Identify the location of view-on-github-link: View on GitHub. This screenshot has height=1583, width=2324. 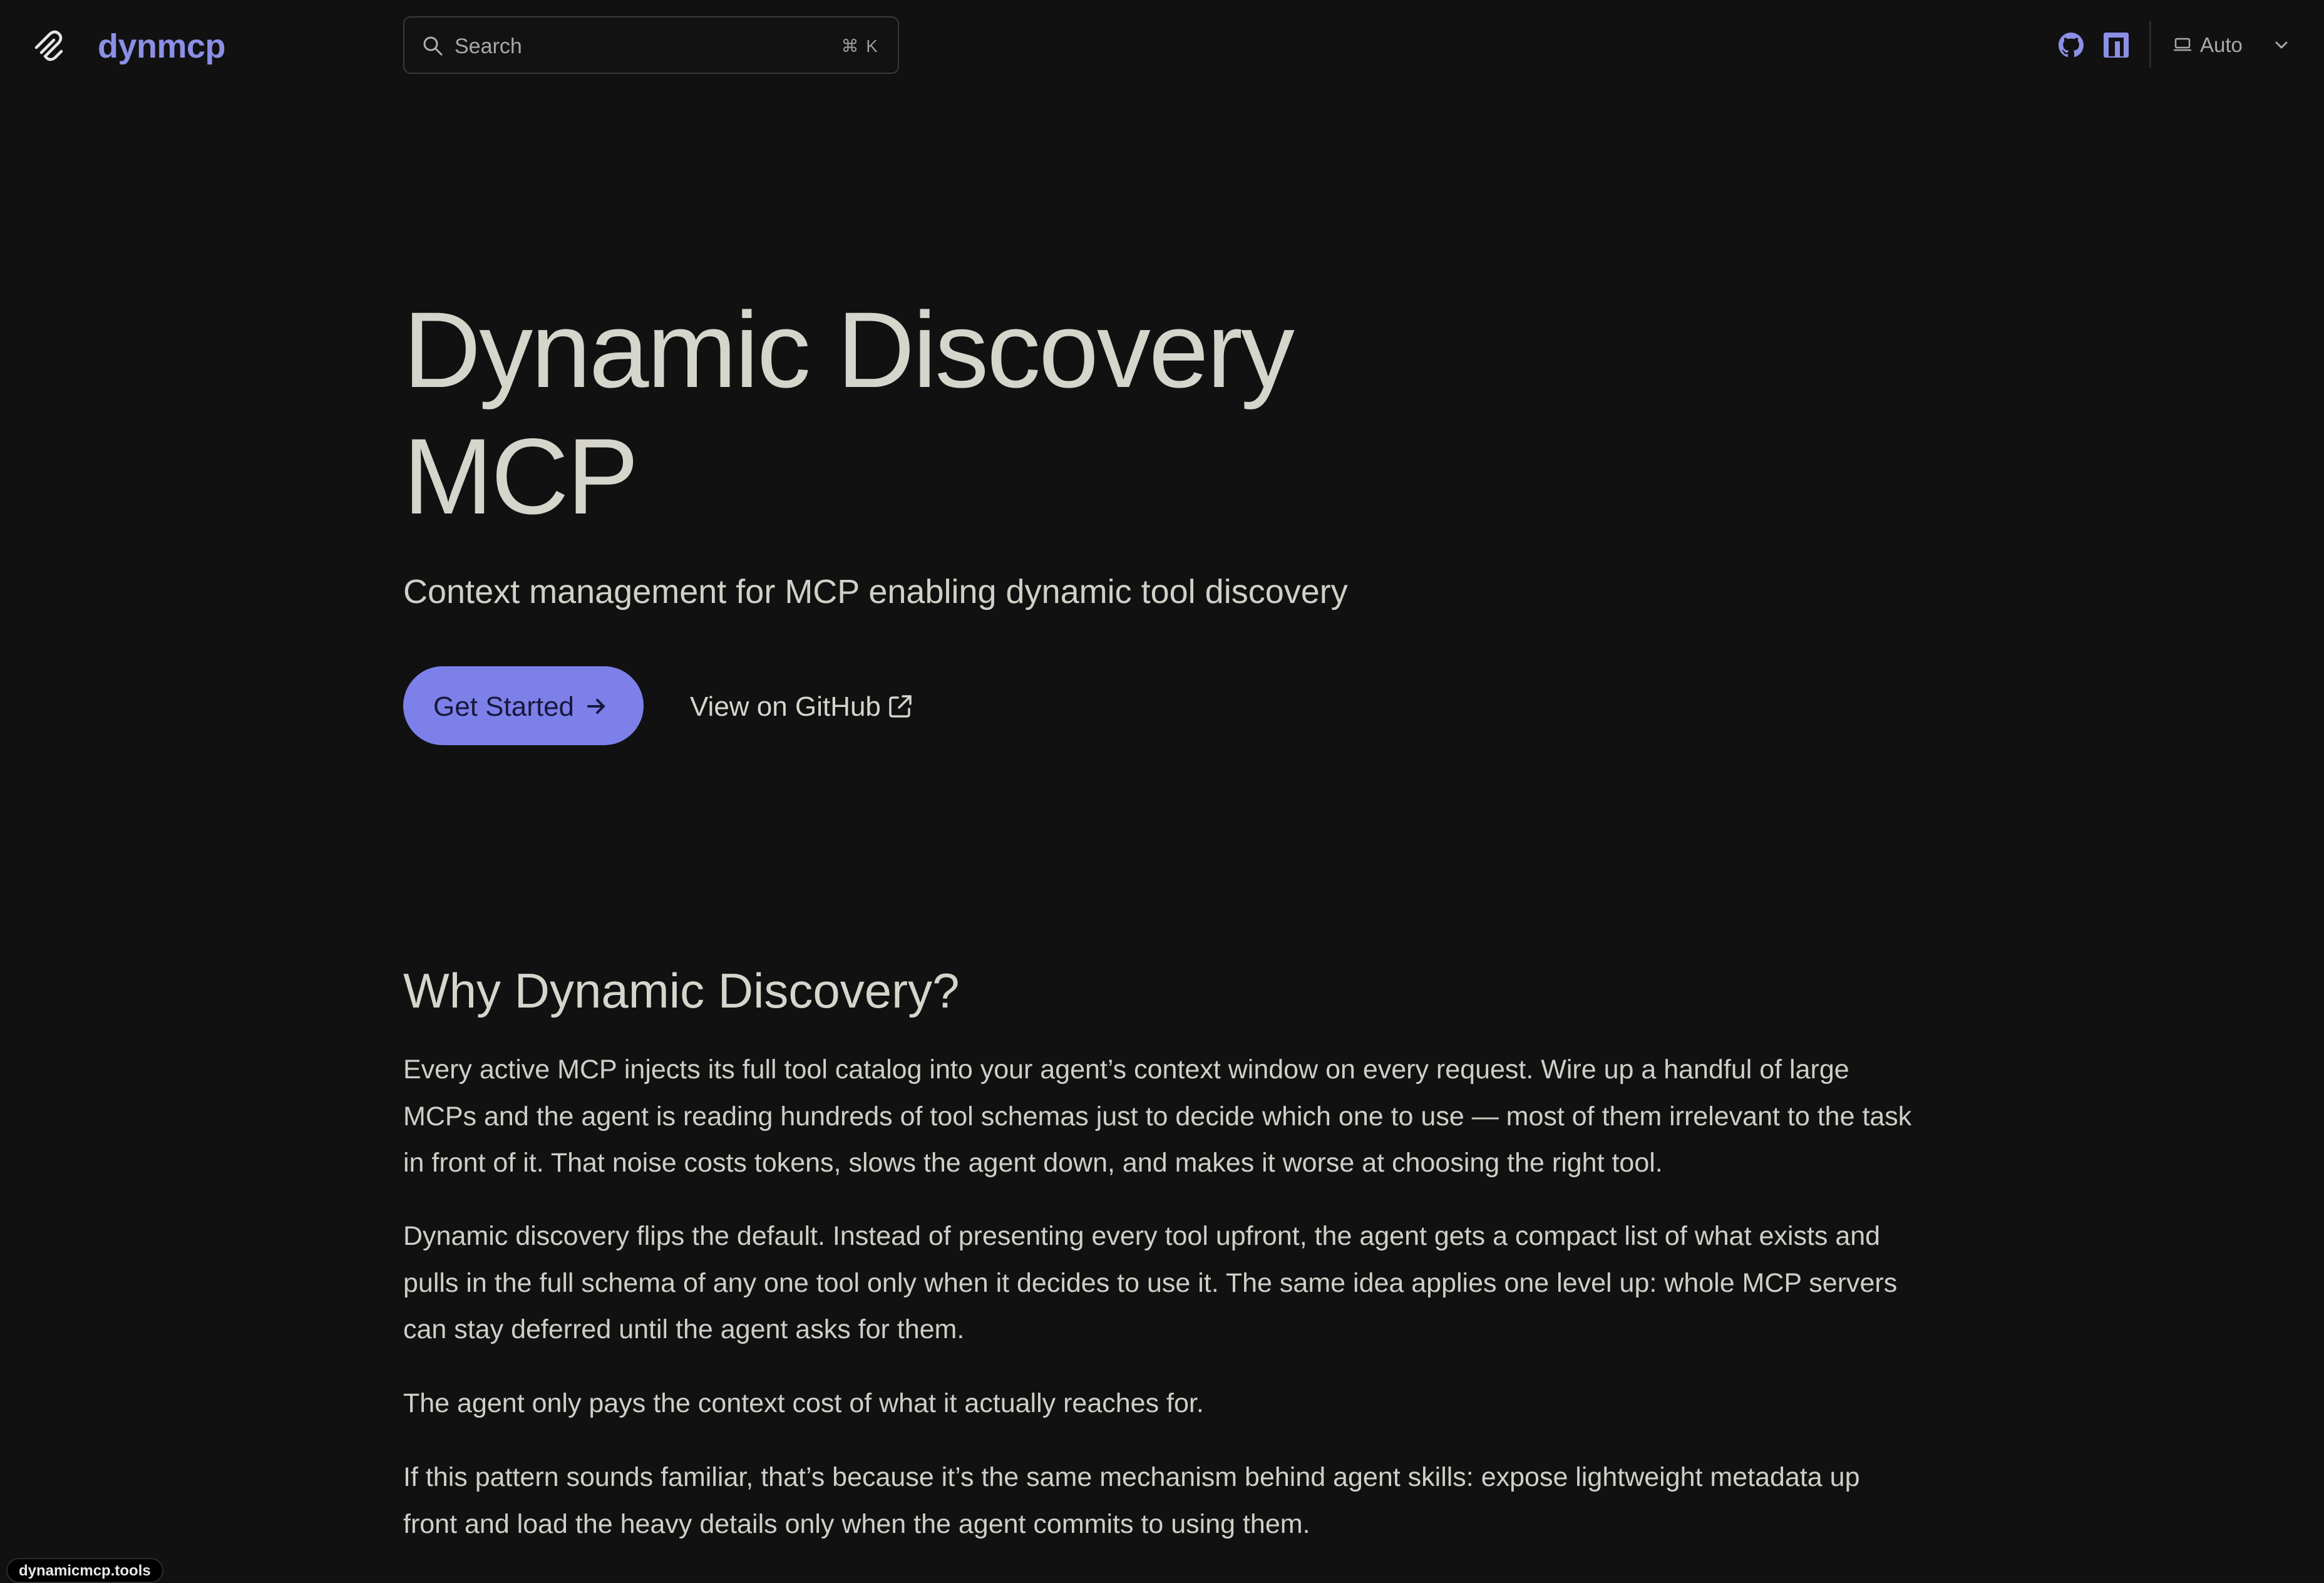
(808, 705).